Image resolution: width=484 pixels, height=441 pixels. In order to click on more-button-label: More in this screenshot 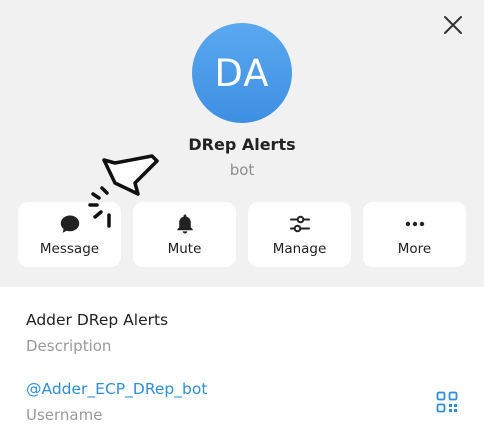, I will do `click(414, 249)`.